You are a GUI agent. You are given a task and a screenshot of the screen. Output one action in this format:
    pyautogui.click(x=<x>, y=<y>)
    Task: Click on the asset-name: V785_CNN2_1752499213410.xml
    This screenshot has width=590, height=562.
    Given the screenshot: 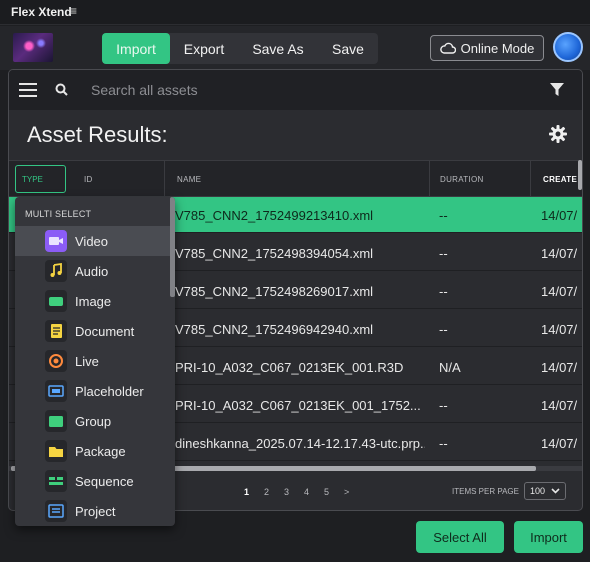 What is the action you would take?
    pyautogui.click(x=274, y=215)
    